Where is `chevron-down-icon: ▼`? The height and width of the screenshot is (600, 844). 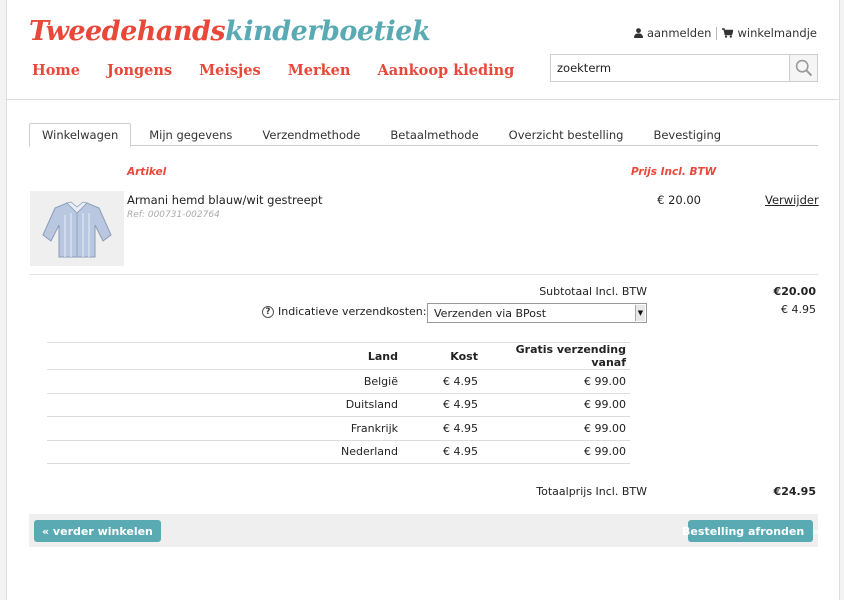 chevron-down-icon: ▼ is located at coordinates (640, 313).